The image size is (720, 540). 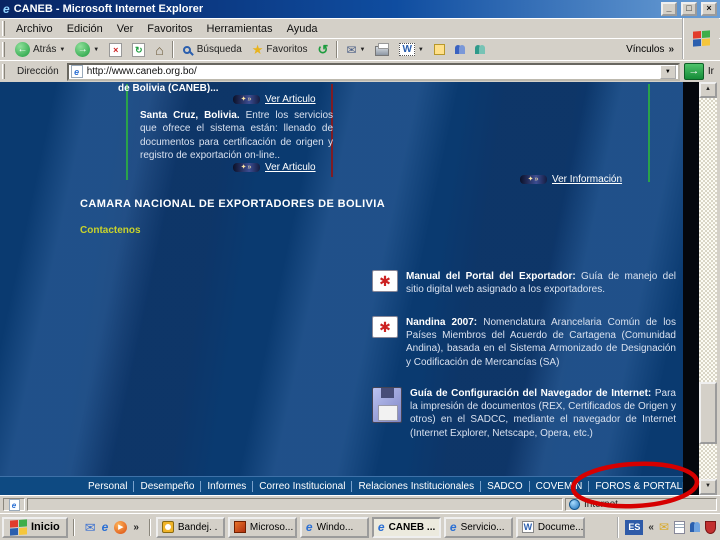 What do you see at coordinates (693, 71) in the screenshot?
I see `go-button: →` at bounding box center [693, 71].